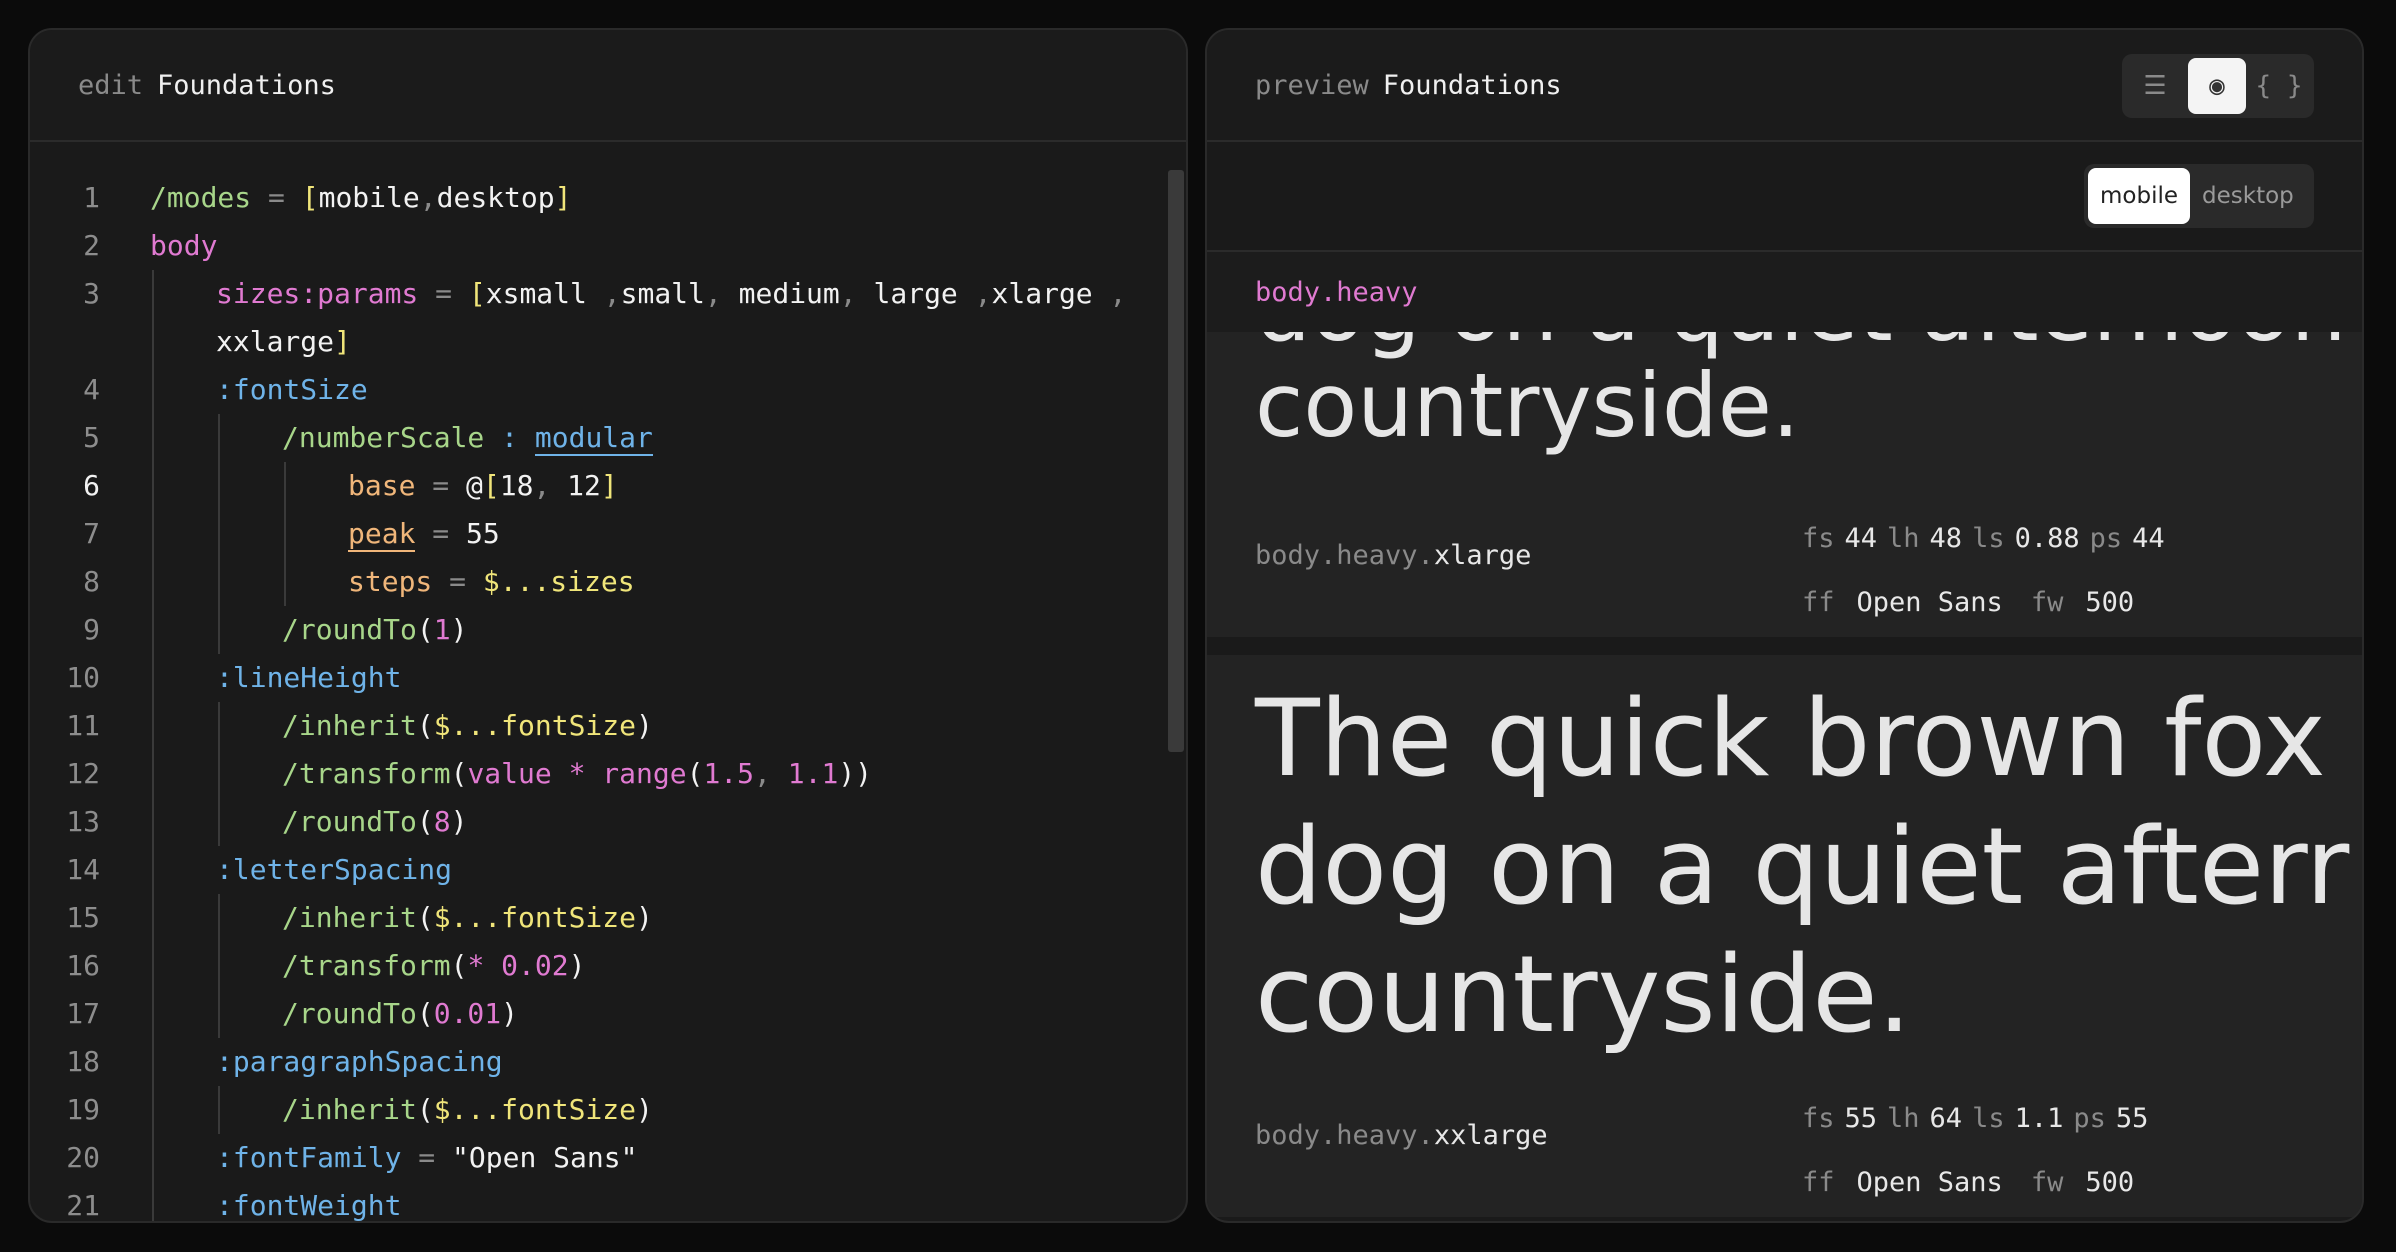 Image resolution: width=2396 pixels, height=1252 pixels. I want to click on code-line: 15/inherit($...fontSize), so click(608, 918).